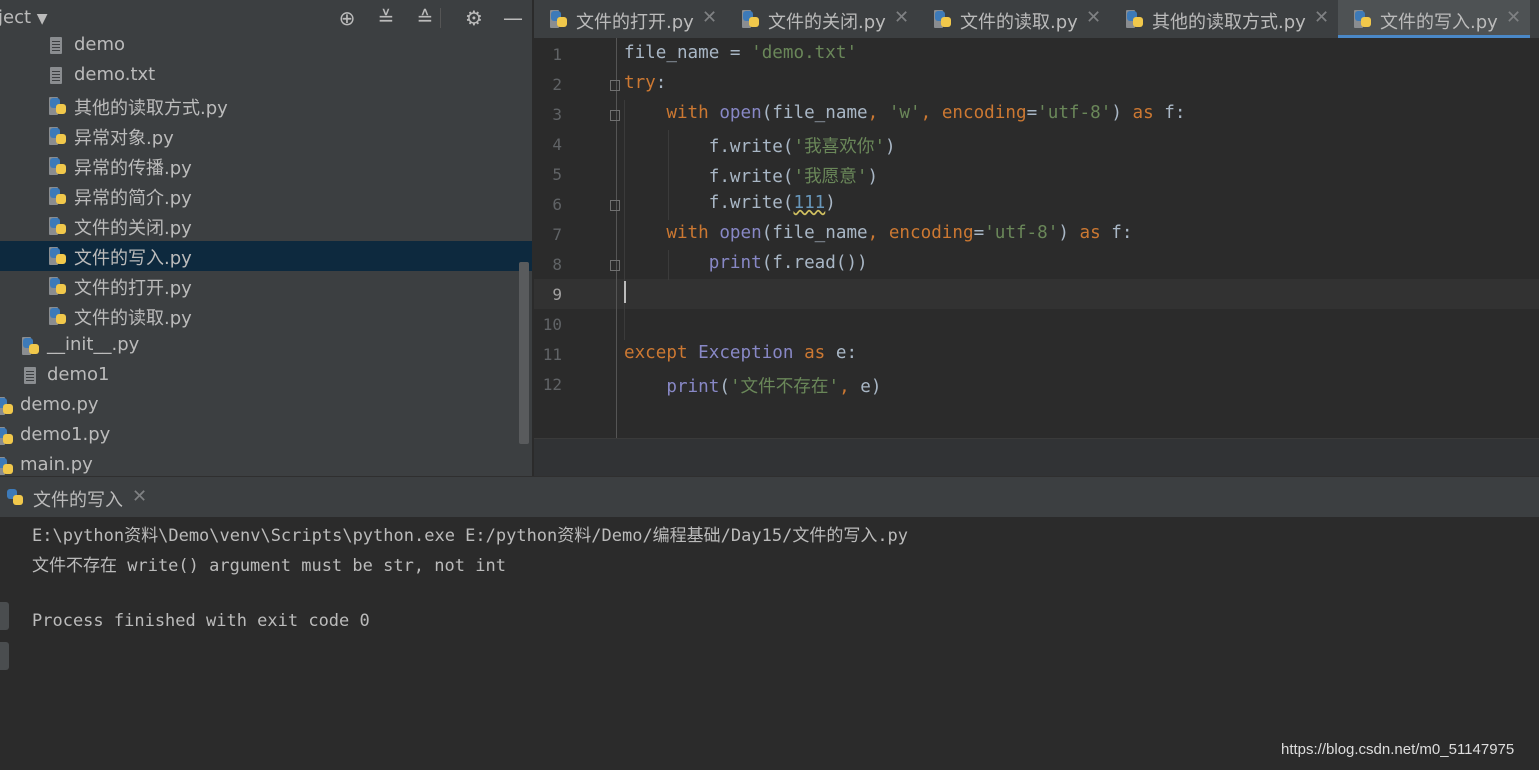  Describe the element at coordinates (557, 54) in the screenshot. I see `line-number: 1` at that location.